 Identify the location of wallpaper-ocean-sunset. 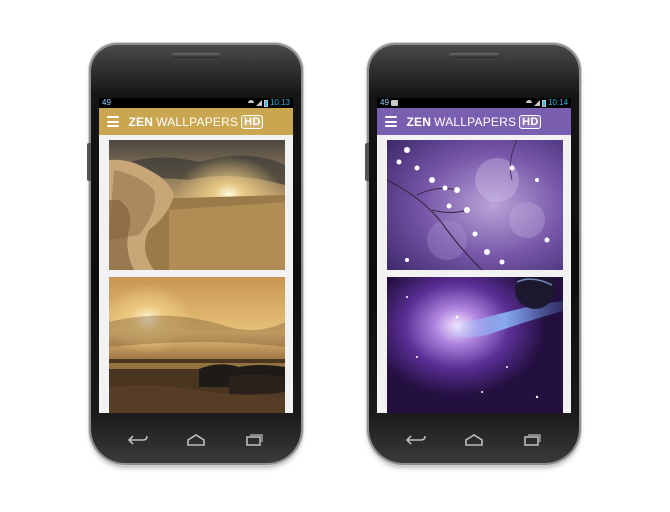
(197, 345).